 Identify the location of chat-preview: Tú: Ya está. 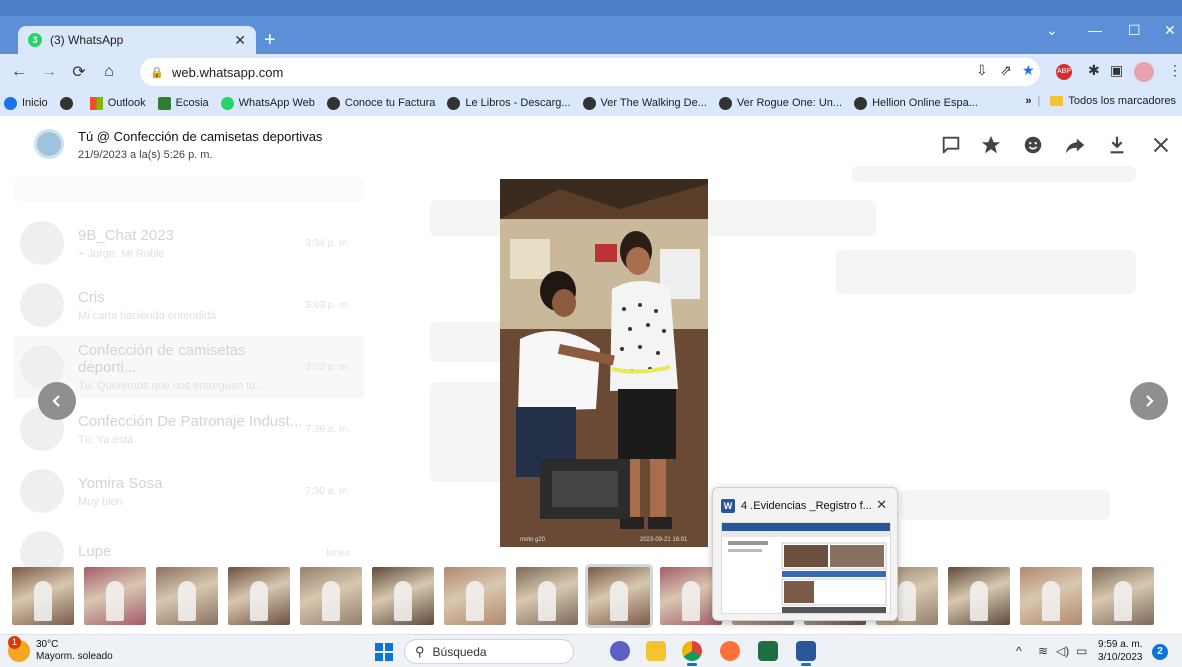
(106, 439).